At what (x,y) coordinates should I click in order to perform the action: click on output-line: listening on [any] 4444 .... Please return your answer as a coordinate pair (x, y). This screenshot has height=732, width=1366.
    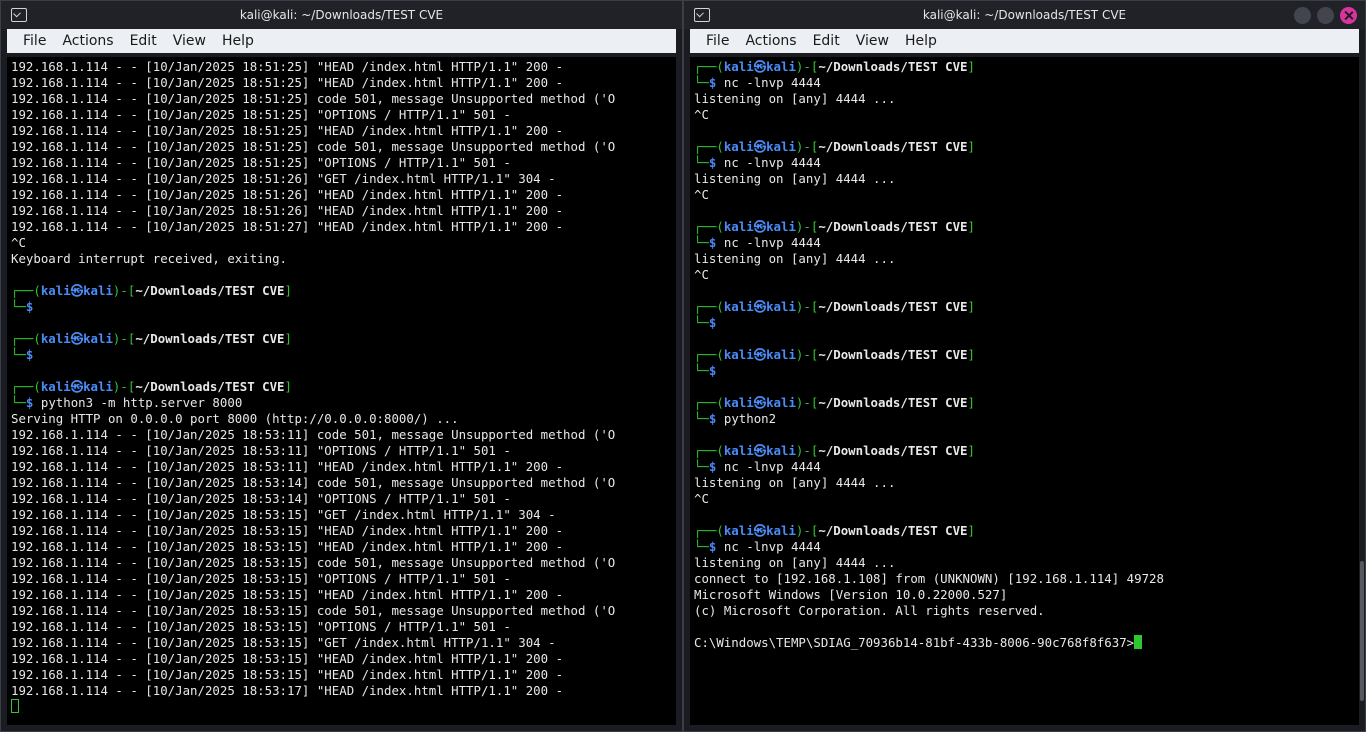
    Looking at the image, I should click on (795, 258).